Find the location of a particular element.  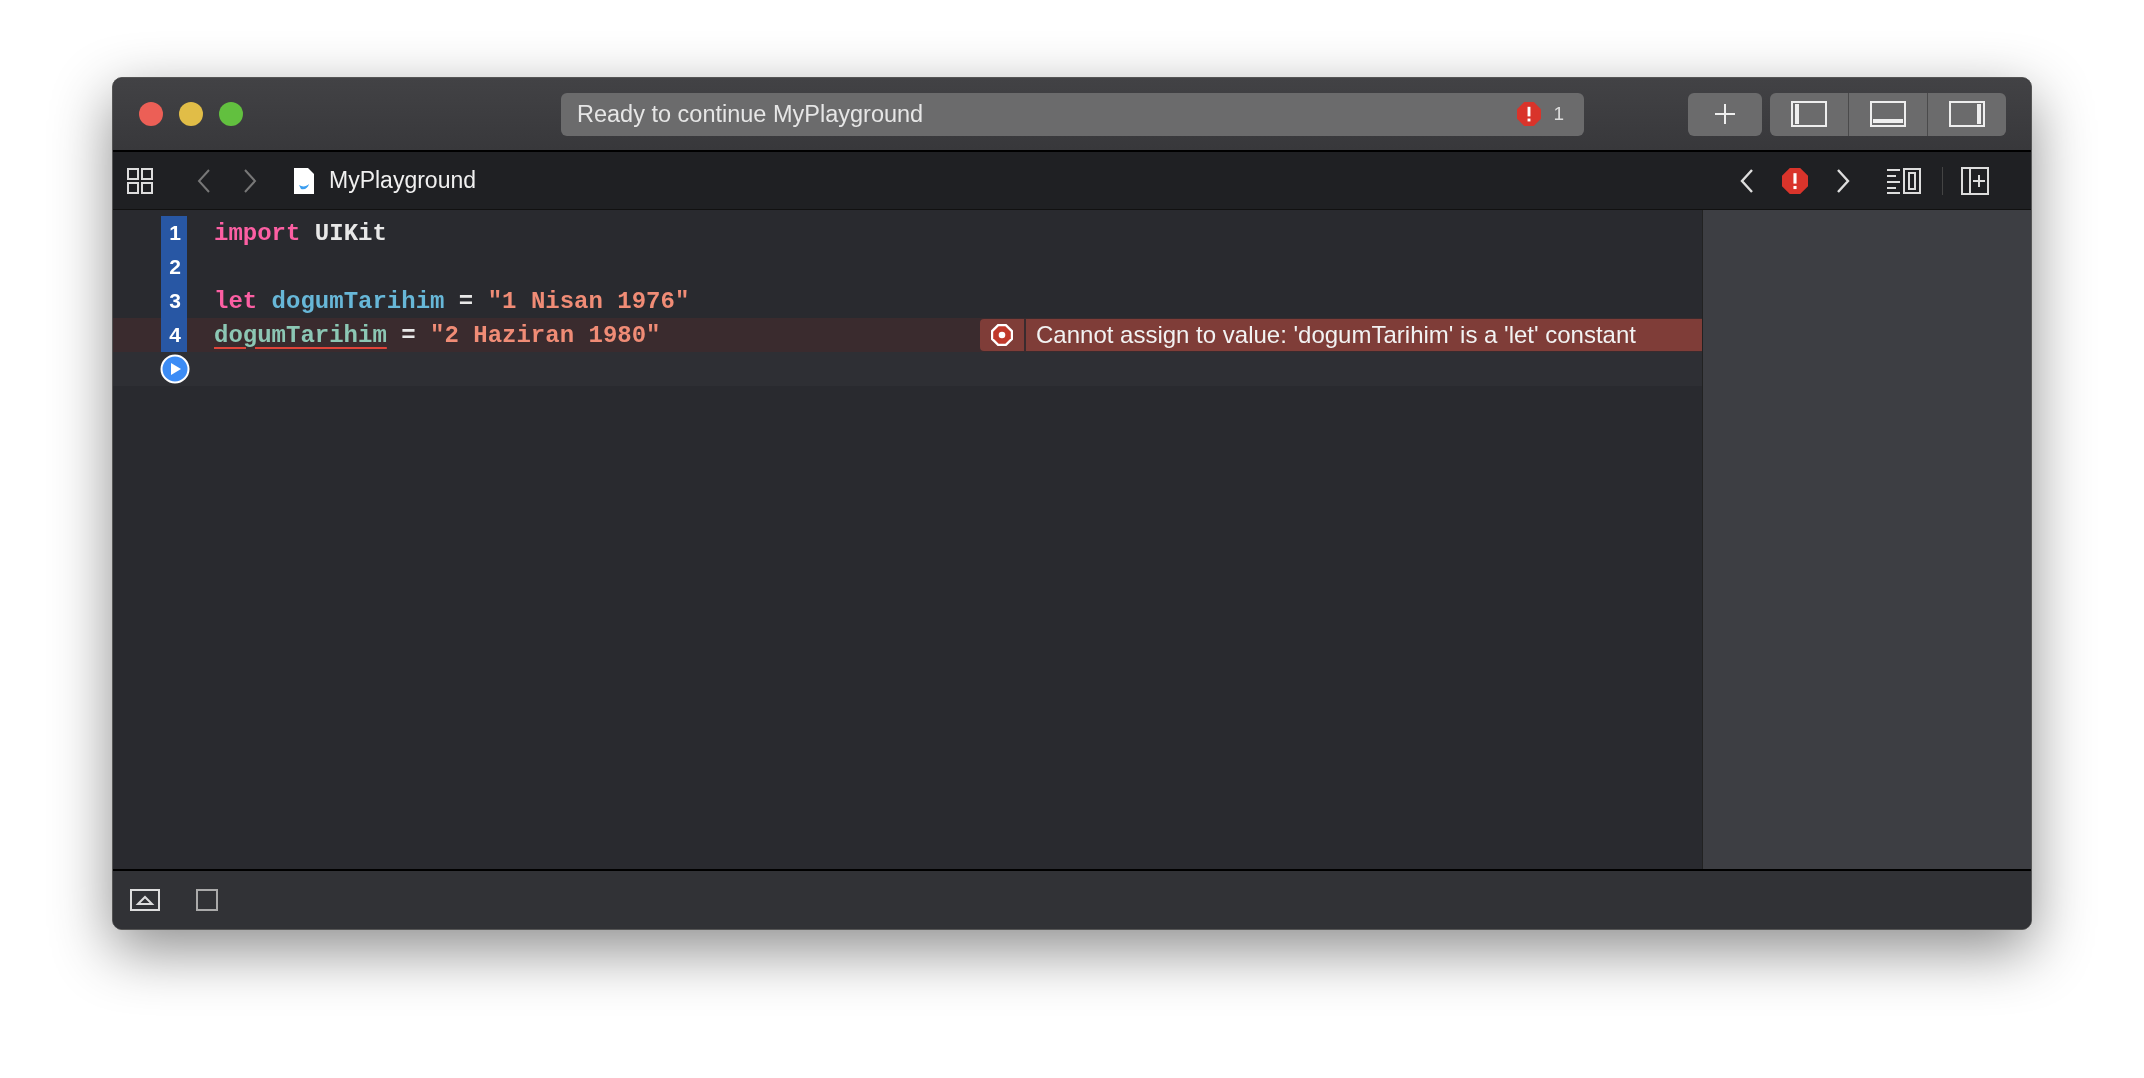

right-panel-toggle is located at coordinates (1967, 114).